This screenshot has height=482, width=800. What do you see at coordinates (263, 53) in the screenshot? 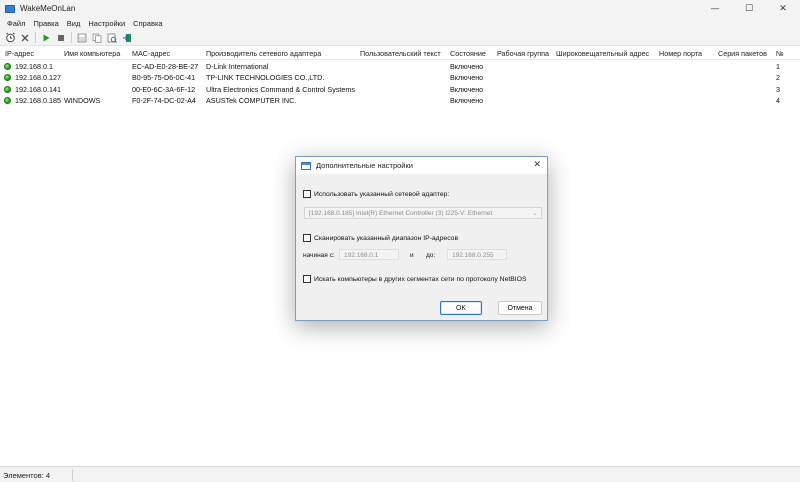
I see `column-header-vendor: Производитель сетевого адаптера` at bounding box center [263, 53].